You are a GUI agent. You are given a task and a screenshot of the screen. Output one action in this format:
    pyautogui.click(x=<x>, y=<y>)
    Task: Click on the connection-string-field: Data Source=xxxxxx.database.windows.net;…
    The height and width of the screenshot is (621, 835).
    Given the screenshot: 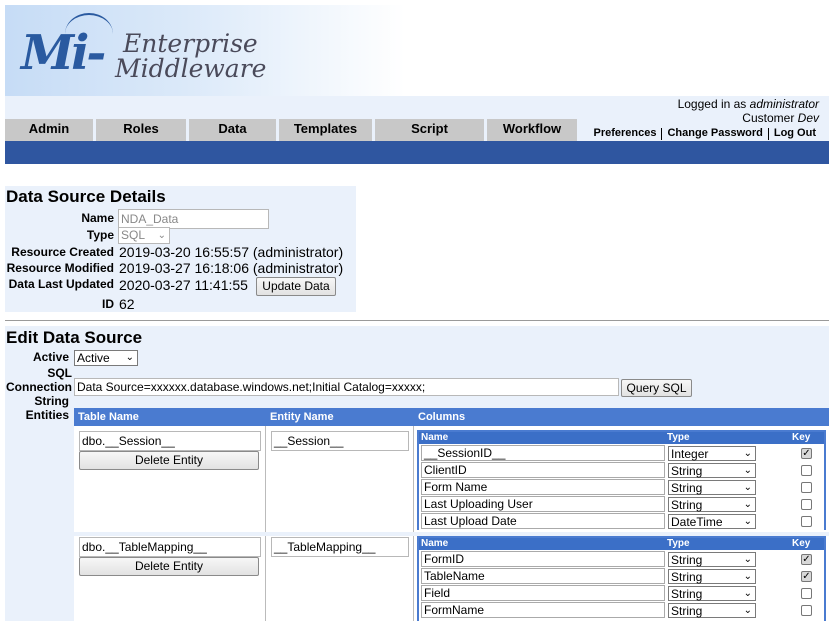 What is the action you would take?
    pyautogui.click(x=346, y=387)
    